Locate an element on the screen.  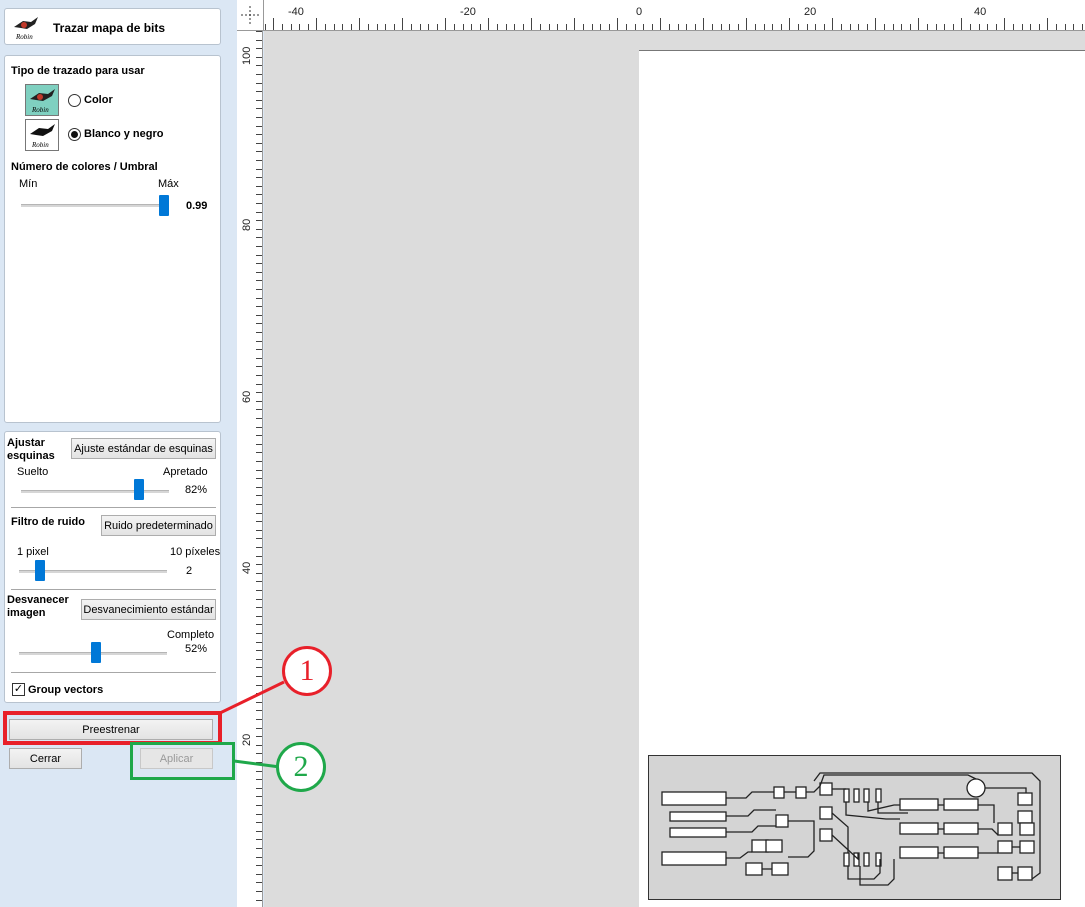
annotation-marker-1: 1 is located at coordinates (307, 671).